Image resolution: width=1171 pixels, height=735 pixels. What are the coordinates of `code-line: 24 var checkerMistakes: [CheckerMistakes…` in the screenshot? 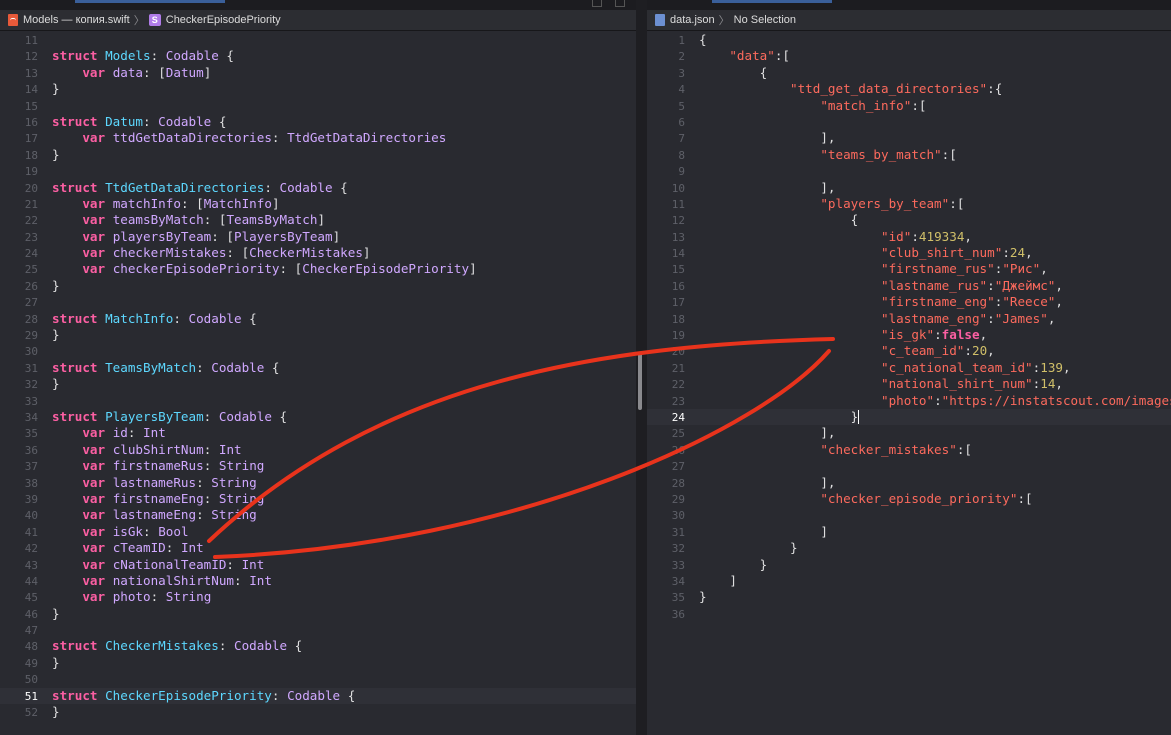 It's located at (318, 253).